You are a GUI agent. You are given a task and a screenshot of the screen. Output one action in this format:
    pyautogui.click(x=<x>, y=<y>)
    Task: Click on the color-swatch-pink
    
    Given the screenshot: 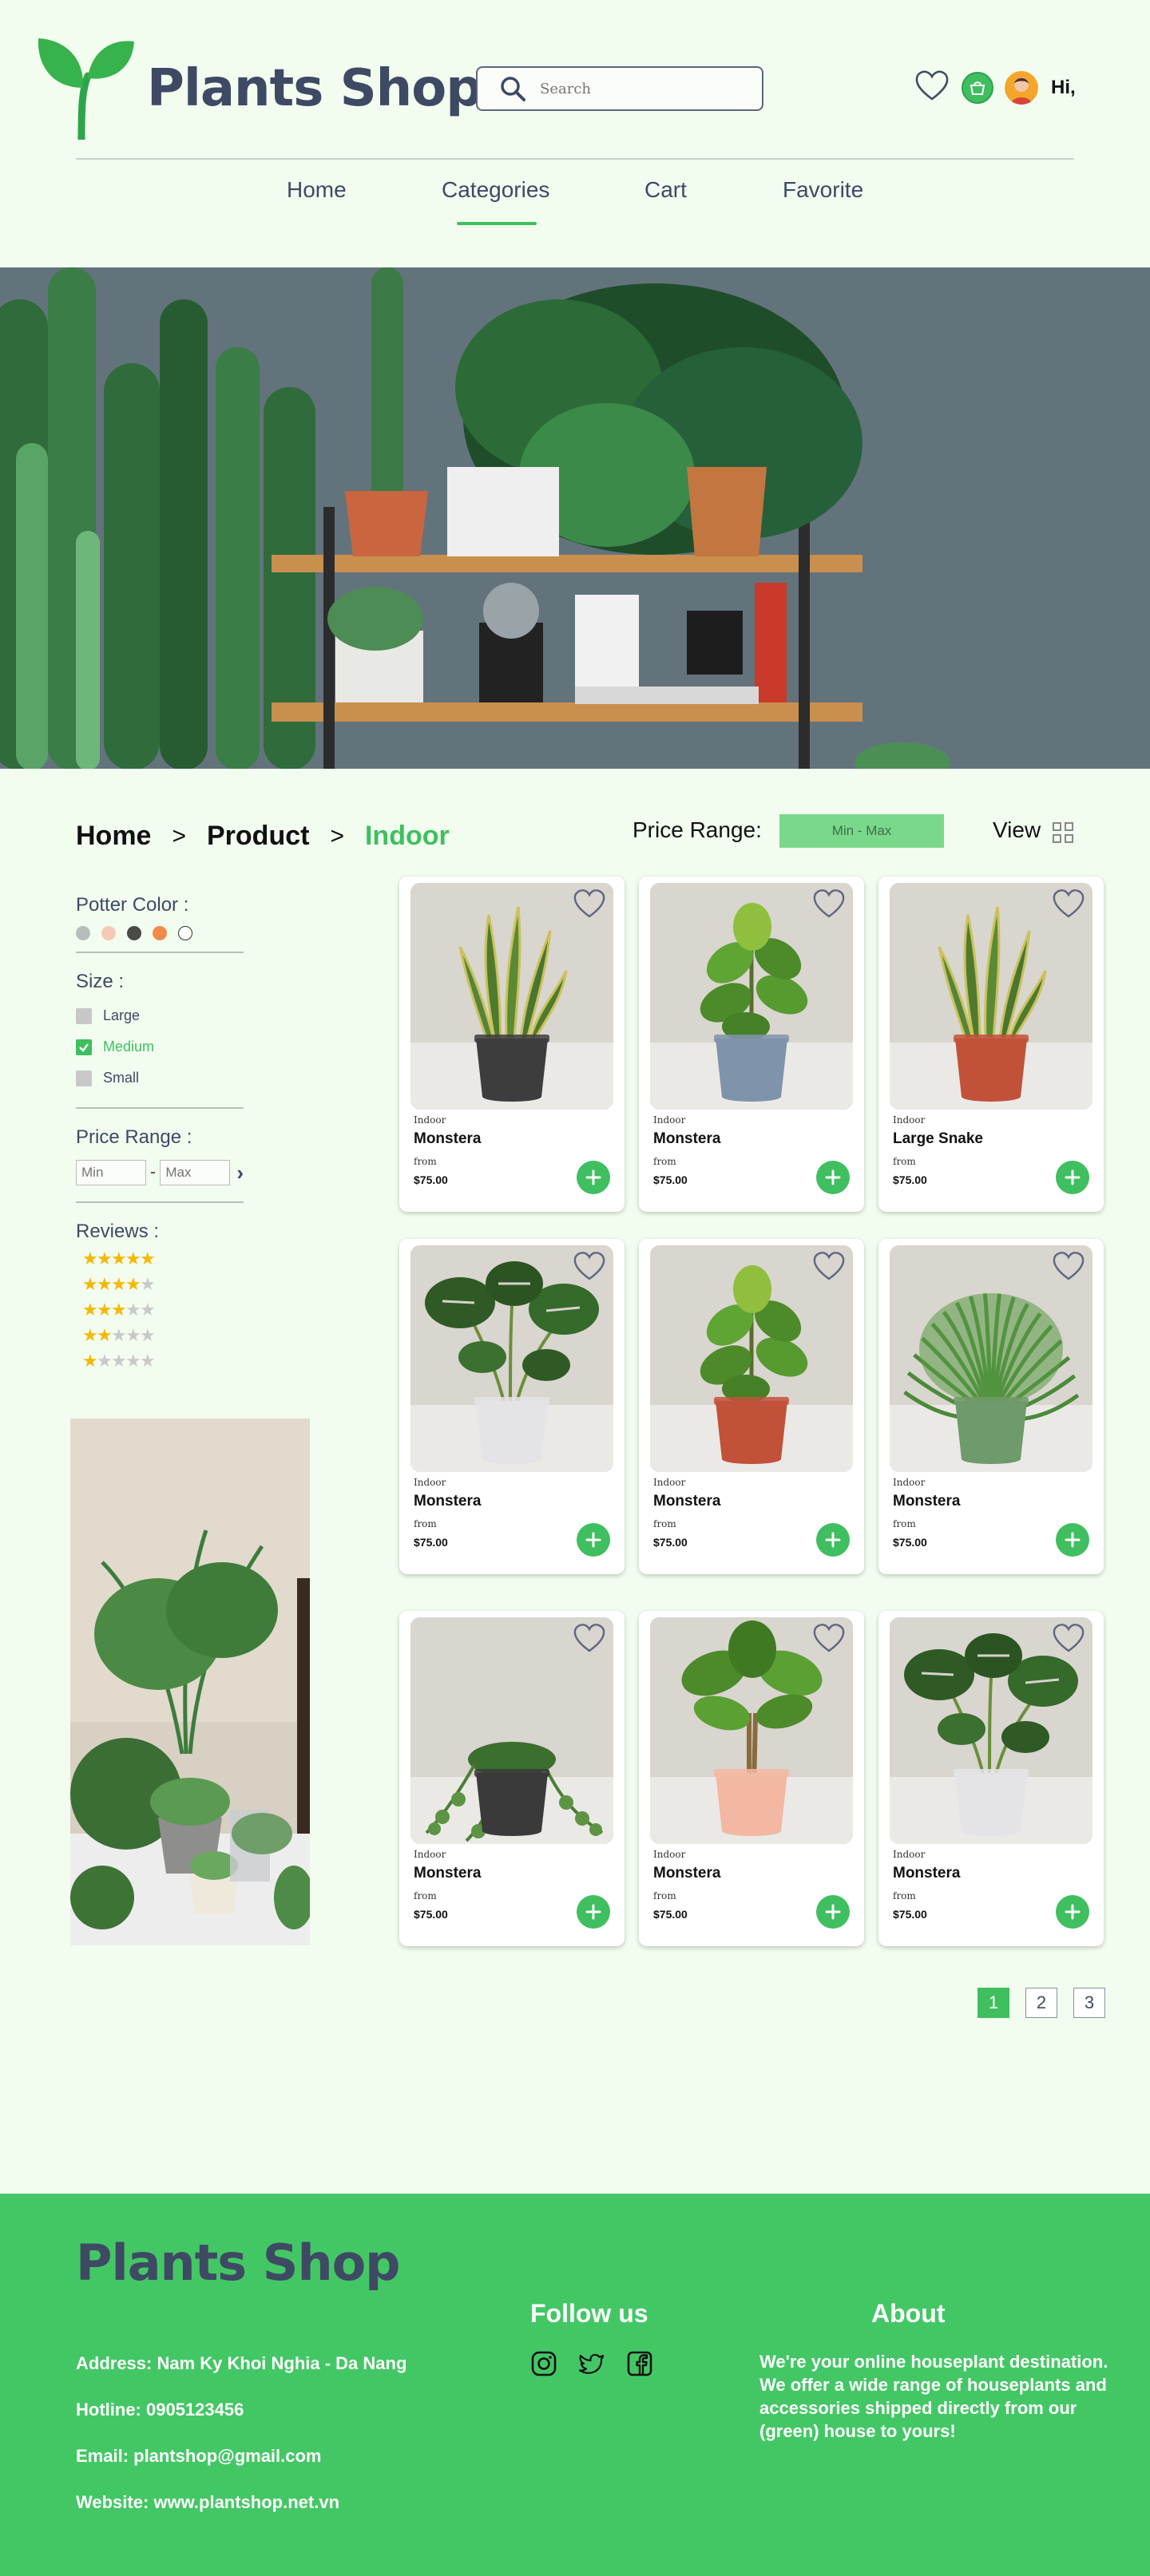 What is the action you would take?
    pyautogui.click(x=109, y=933)
    